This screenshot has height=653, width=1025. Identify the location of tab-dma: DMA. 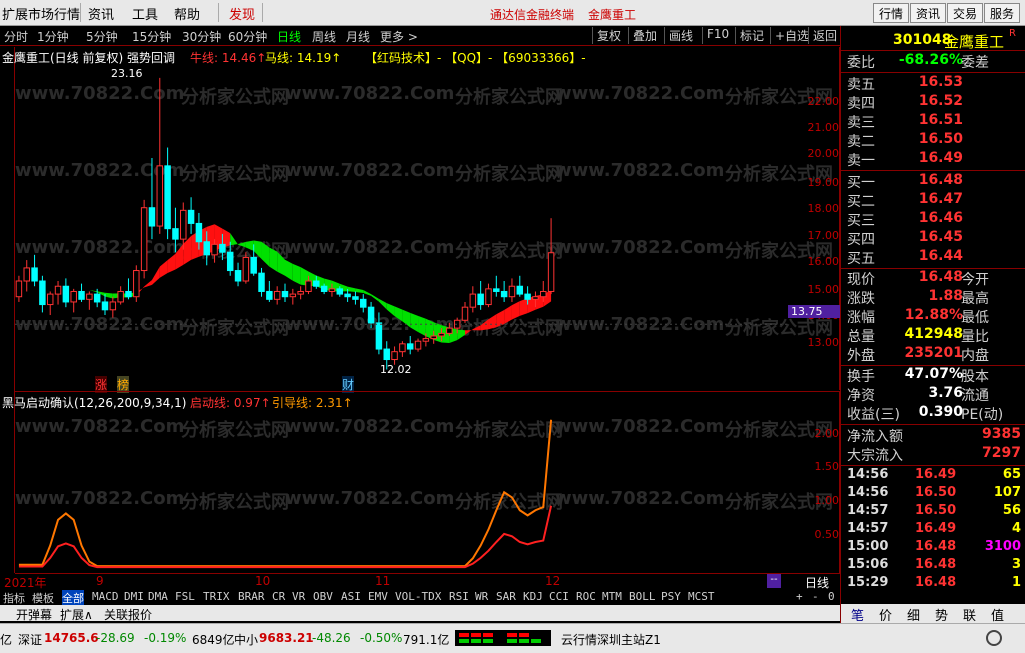
(158, 596).